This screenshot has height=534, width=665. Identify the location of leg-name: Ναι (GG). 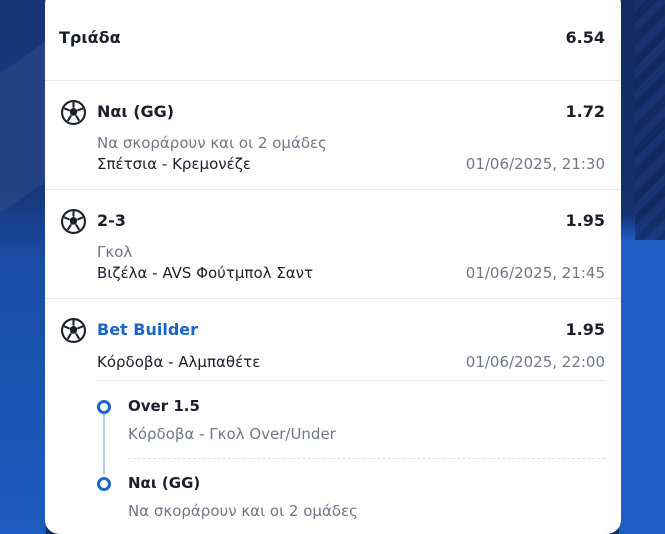
(164, 483).